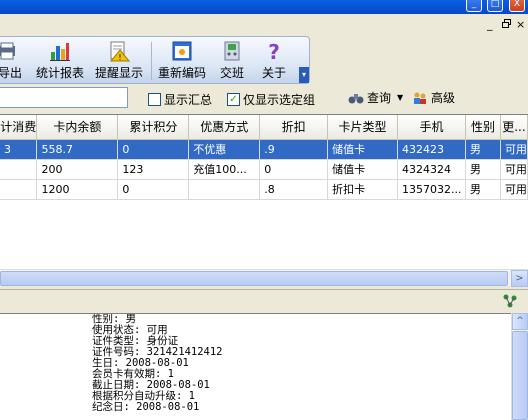  What do you see at coordinates (520, 321) in the screenshot?
I see `scroll-up-arrow-icon: ^` at bounding box center [520, 321].